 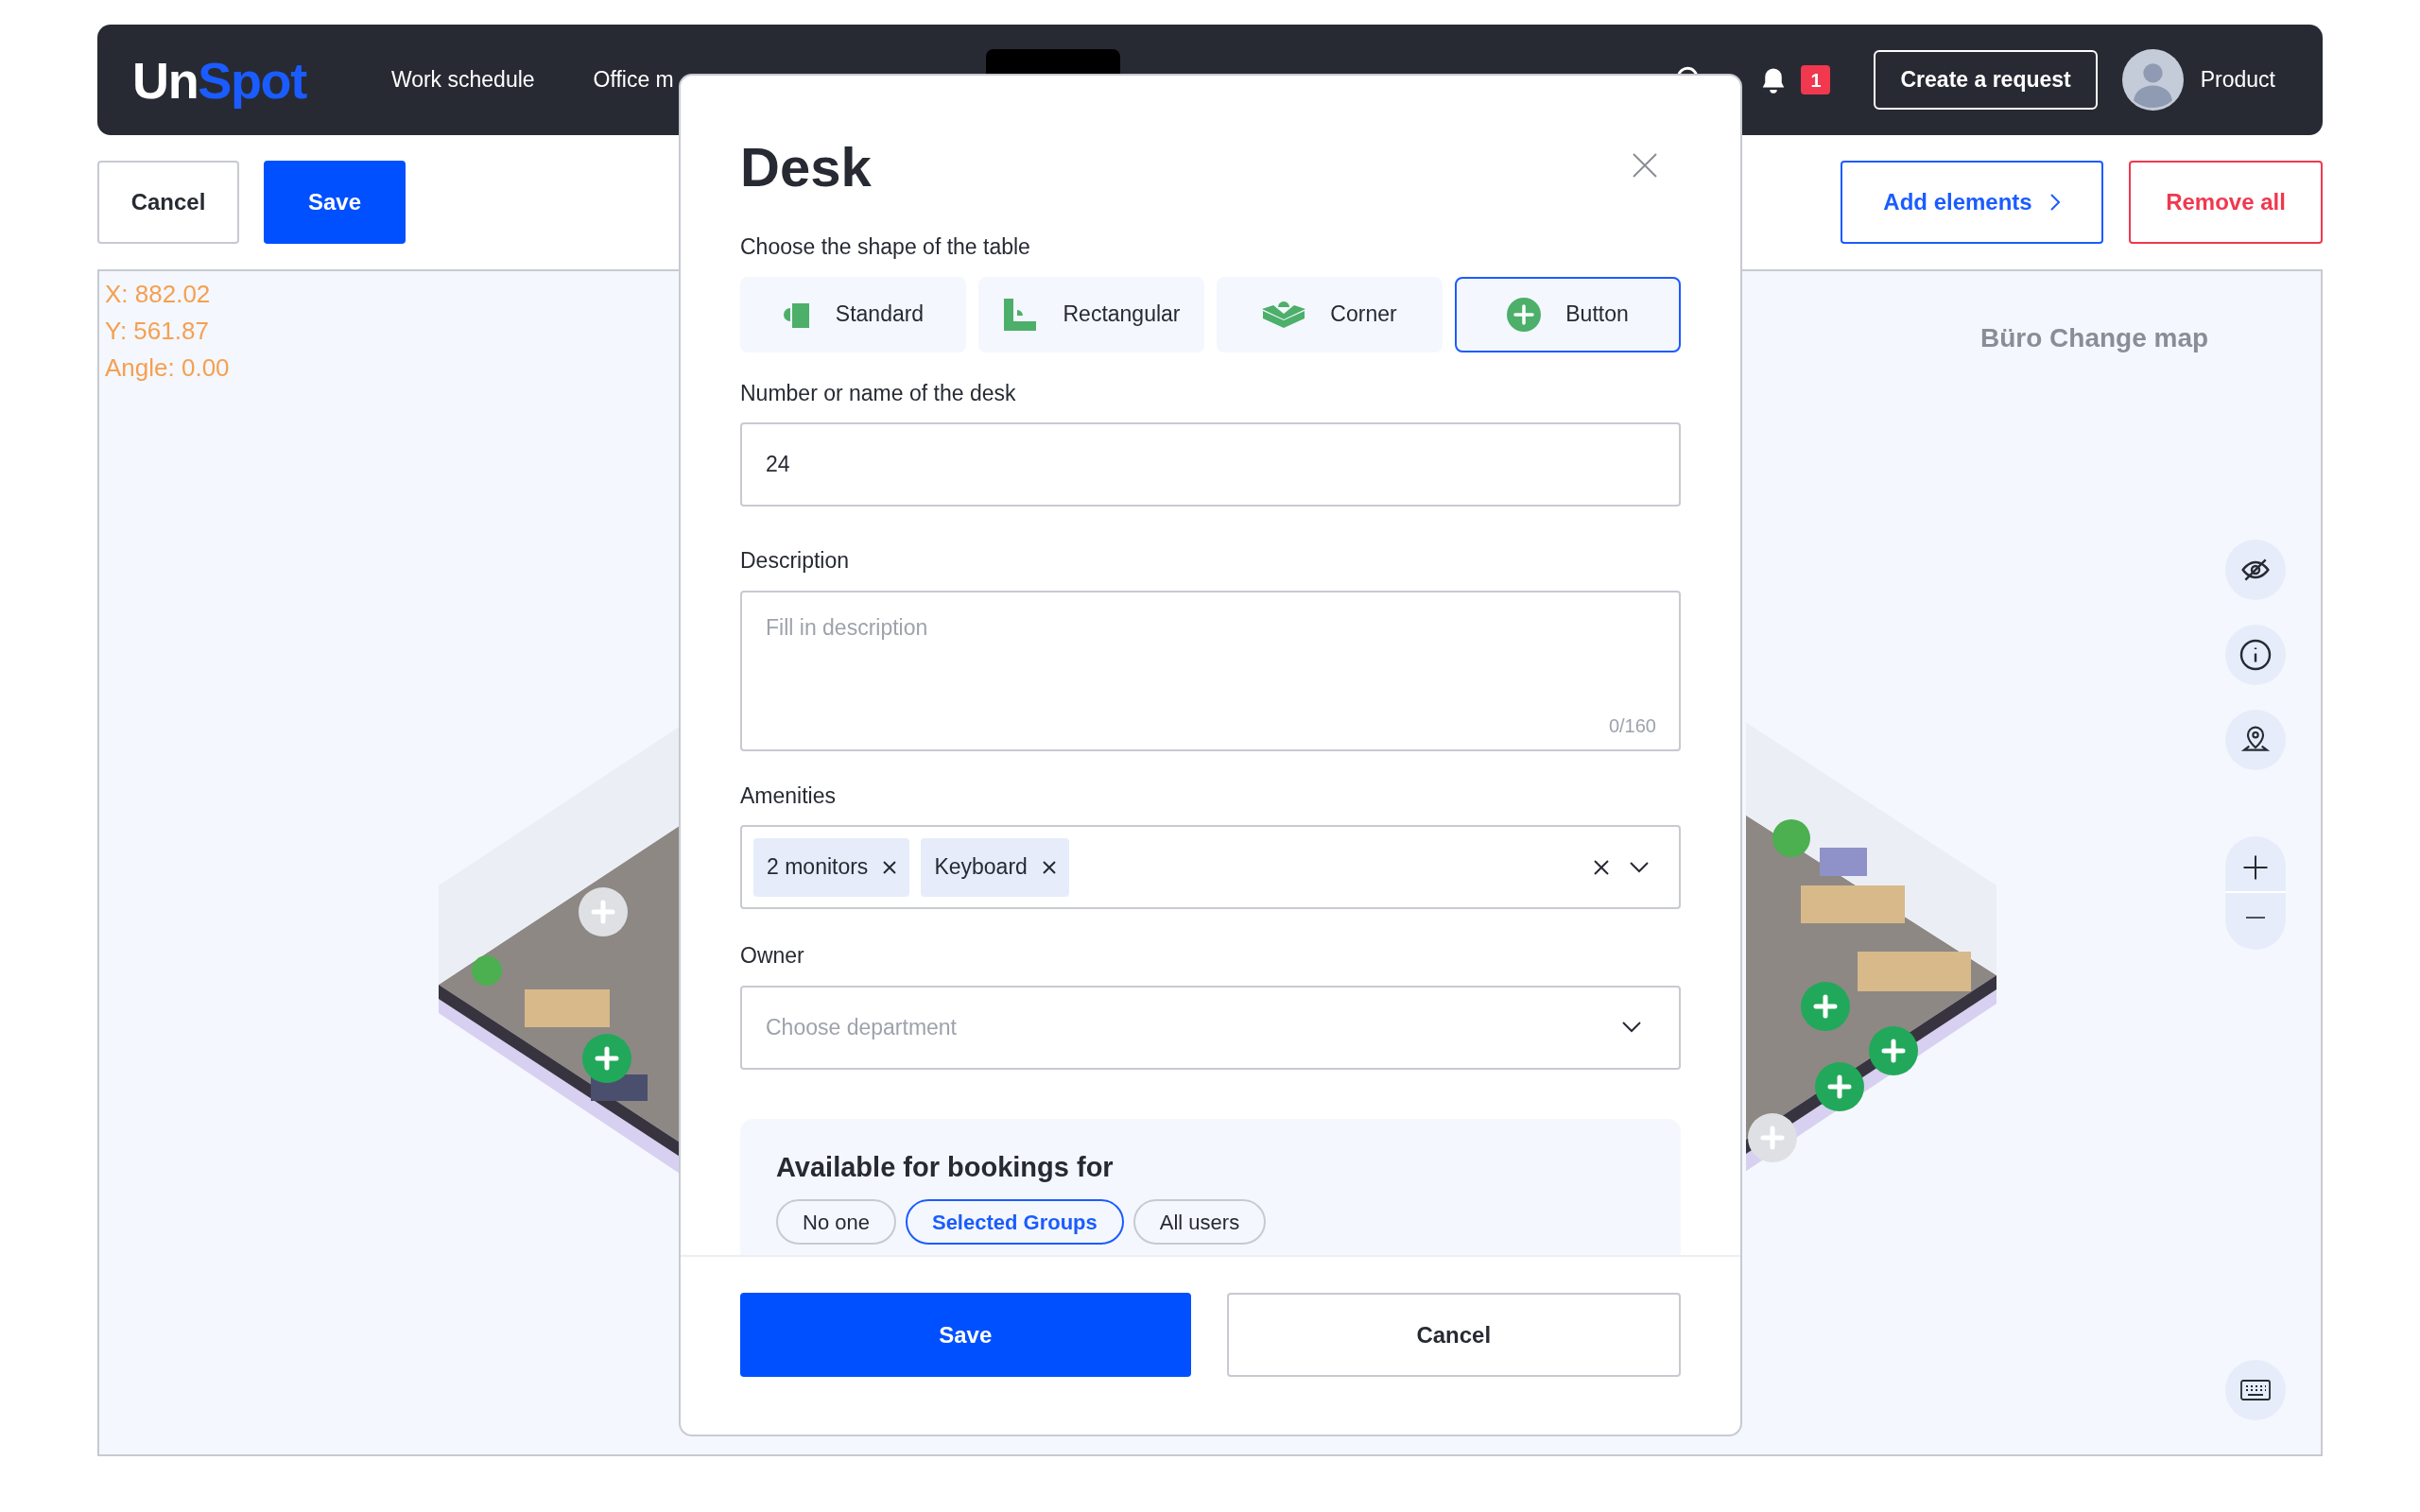 What do you see at coordinates (2054, 202) in the screenshot?
I see `chevron-right-icon` at bounding box center [2054, 202].